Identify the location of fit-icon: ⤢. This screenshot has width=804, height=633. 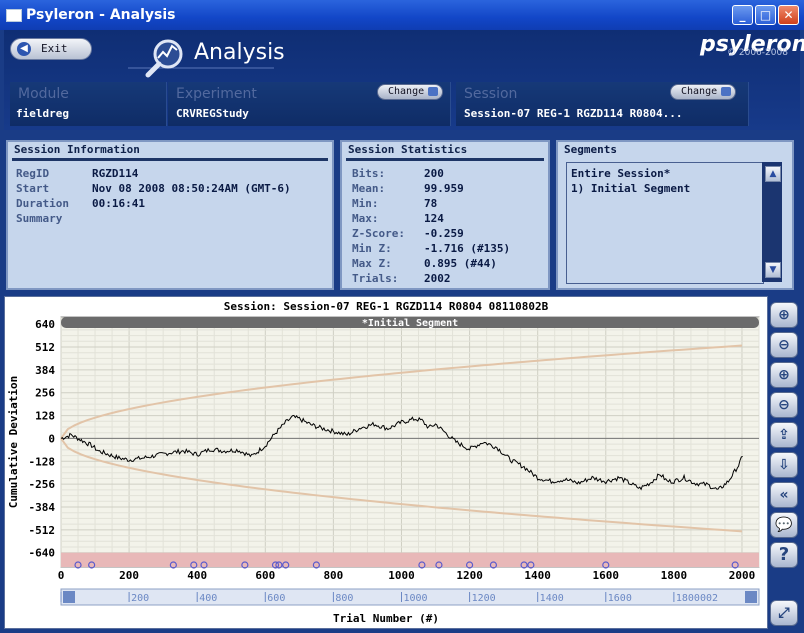
(784, 613).